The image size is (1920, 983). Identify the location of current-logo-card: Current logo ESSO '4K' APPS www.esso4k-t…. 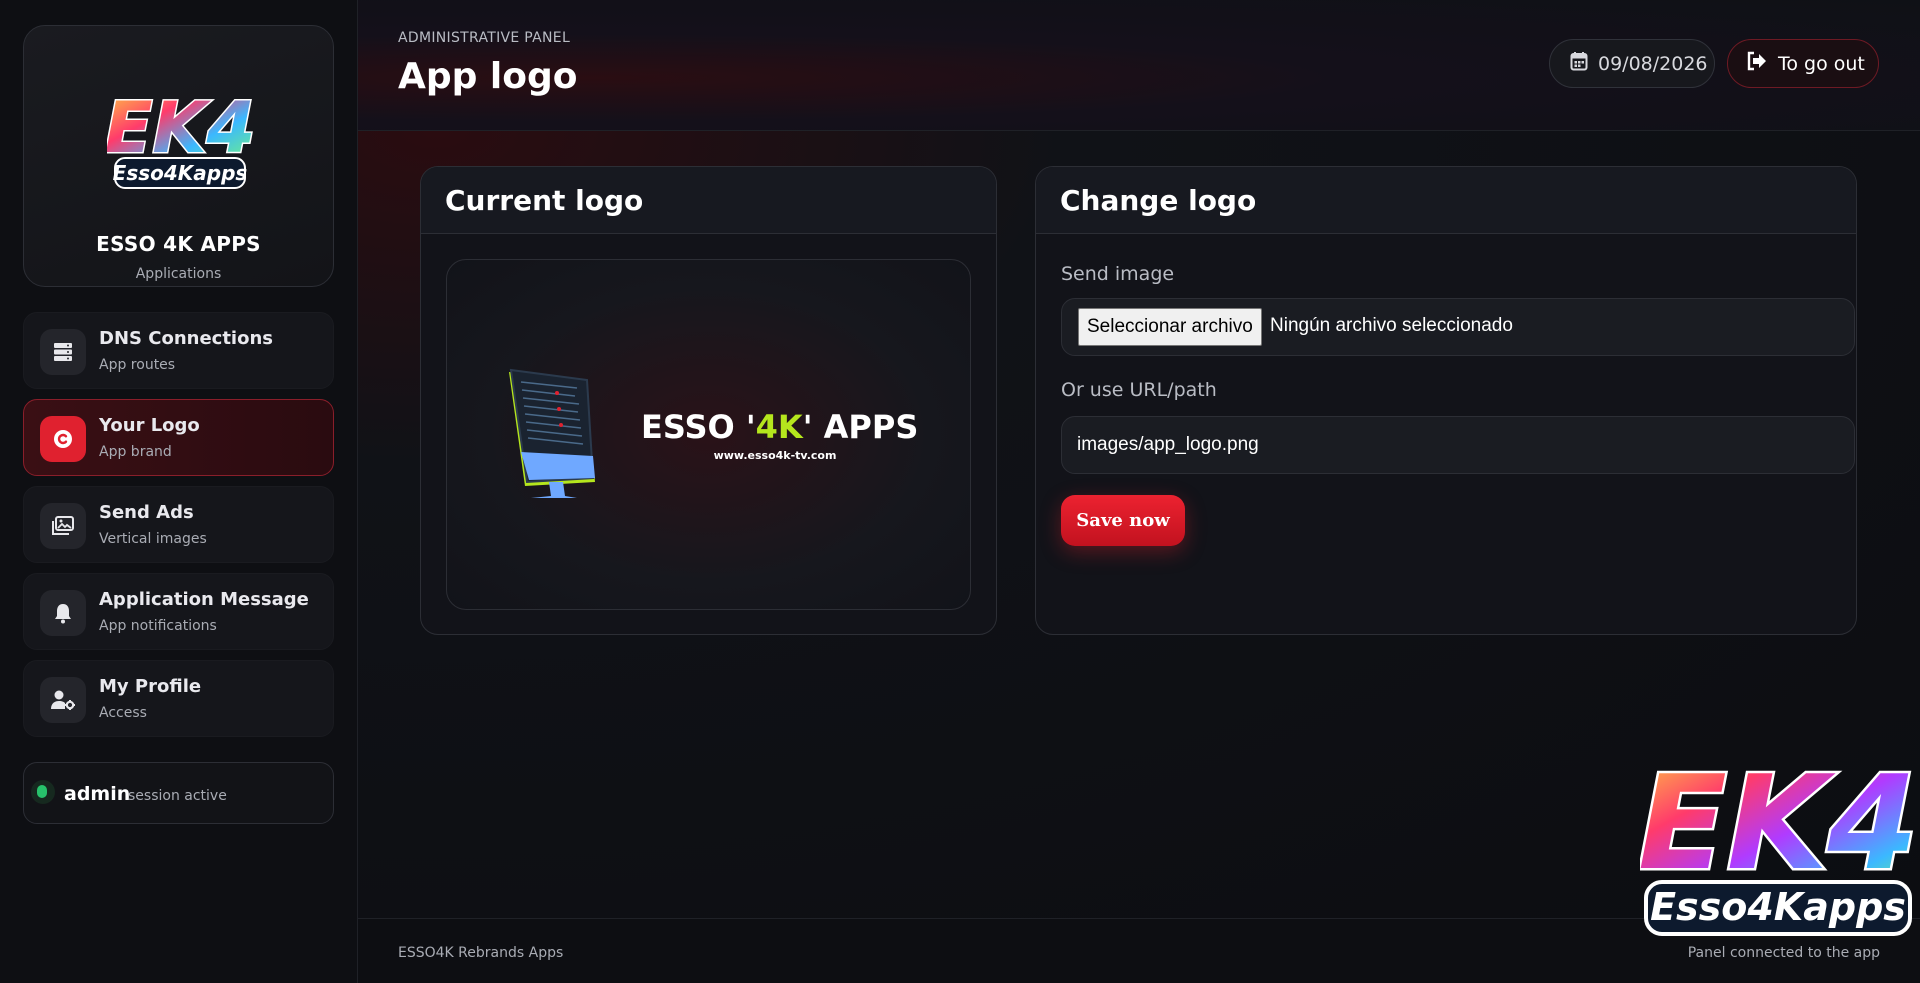
(708, 400).